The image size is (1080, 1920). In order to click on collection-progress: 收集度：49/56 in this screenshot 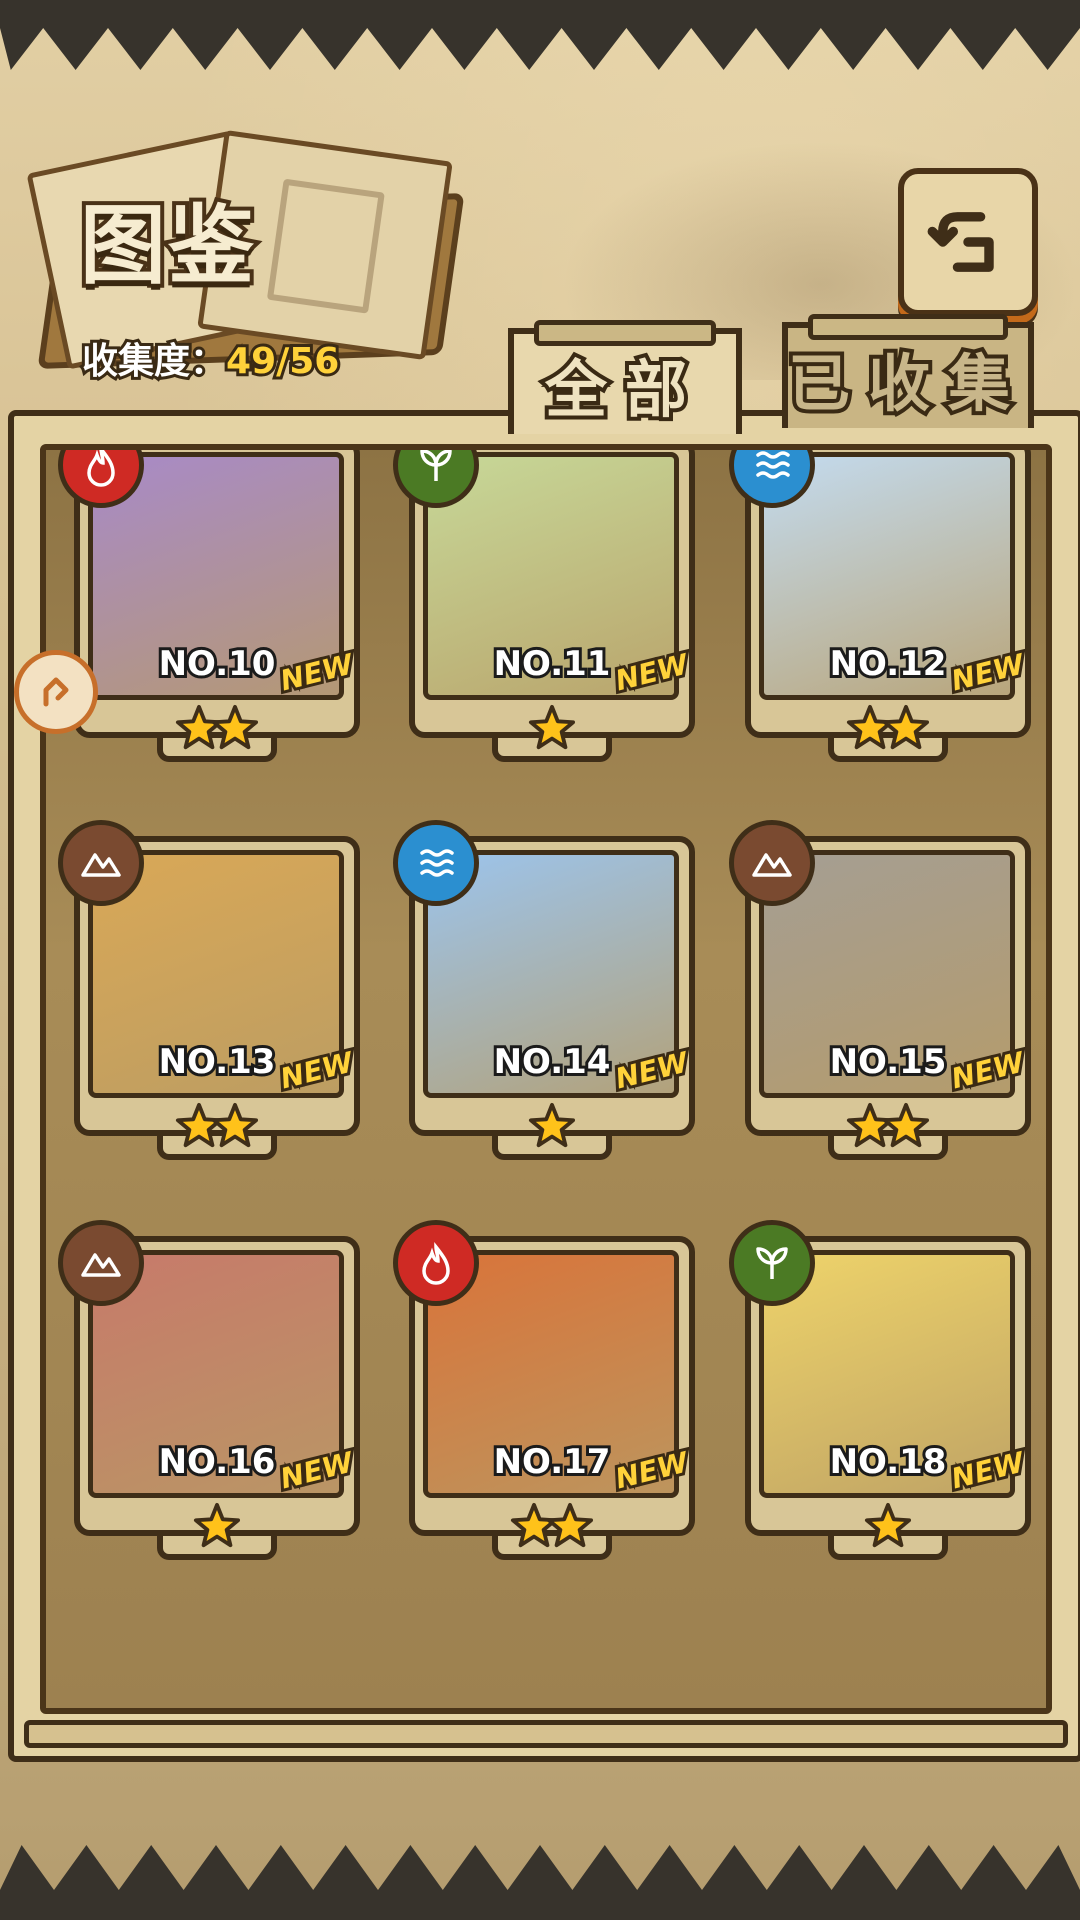, I will do `click(210, 358)`.